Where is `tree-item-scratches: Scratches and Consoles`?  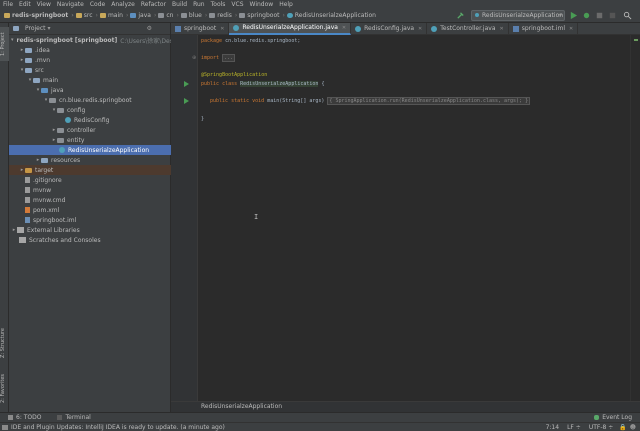
tree-item-scratches: Scratches and Consoles is located at coordinates (90, 240).